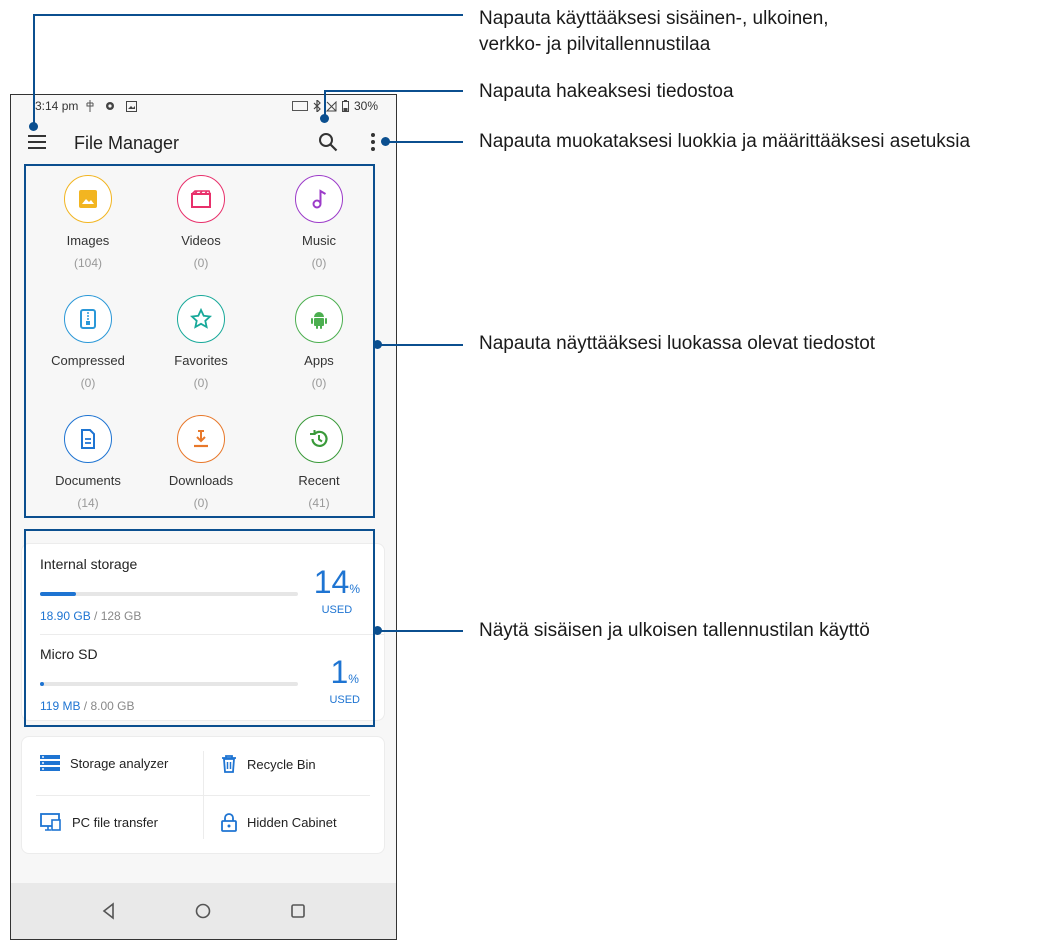  I want to click on menu-icon, so click(37, 136).